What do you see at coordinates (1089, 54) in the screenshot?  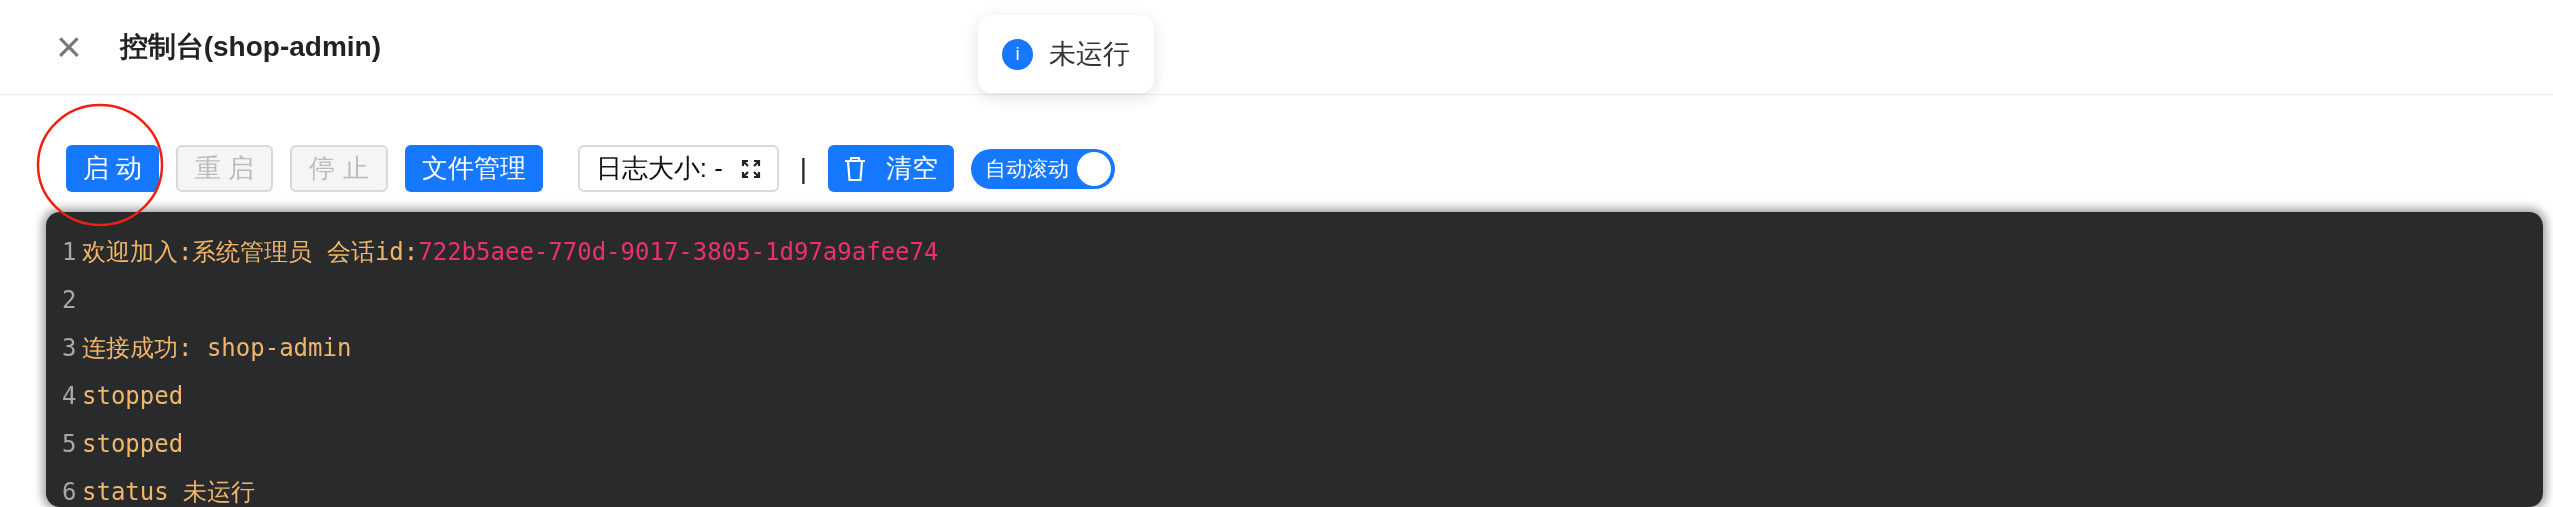 I see `toast-message: 未运行` at bounding box center [1089, 54].